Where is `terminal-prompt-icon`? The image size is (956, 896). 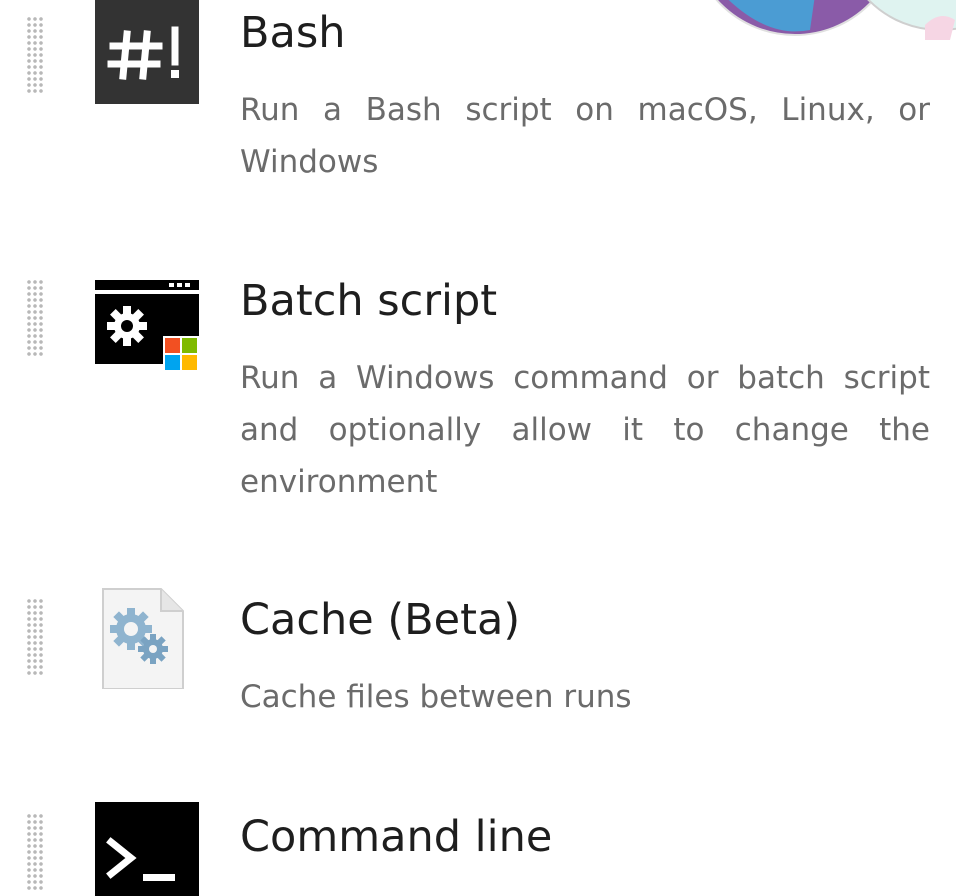 terminal-prompt-icon is located at coordinates (147, 849).